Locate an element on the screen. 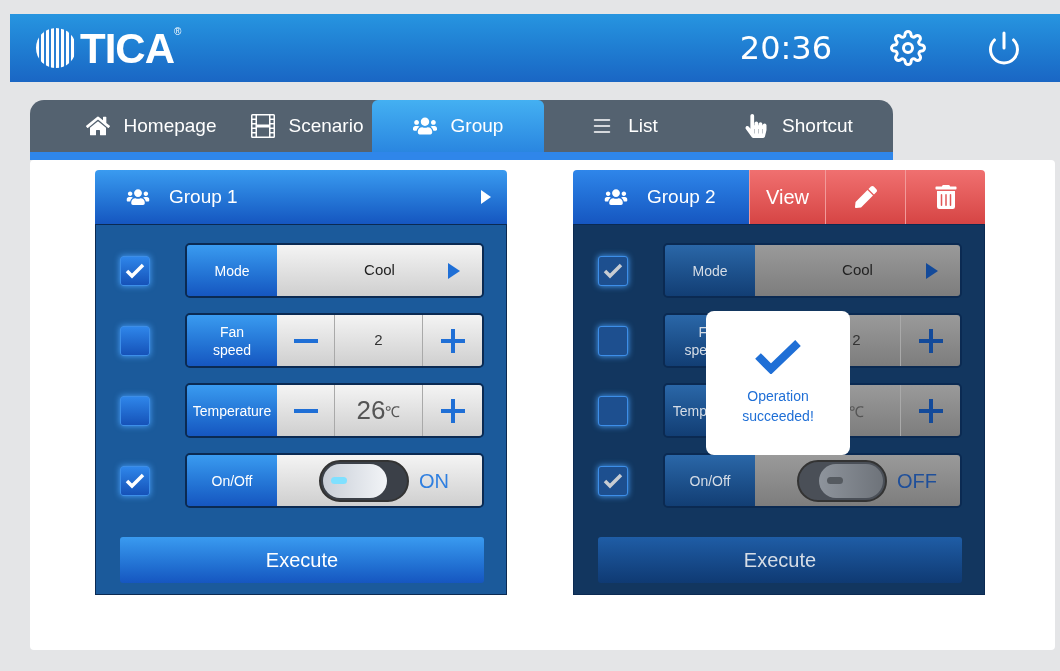 The width and height of the screenshot is (1060, 671). value-display: 26℃ is located at coordinates (378, 410).